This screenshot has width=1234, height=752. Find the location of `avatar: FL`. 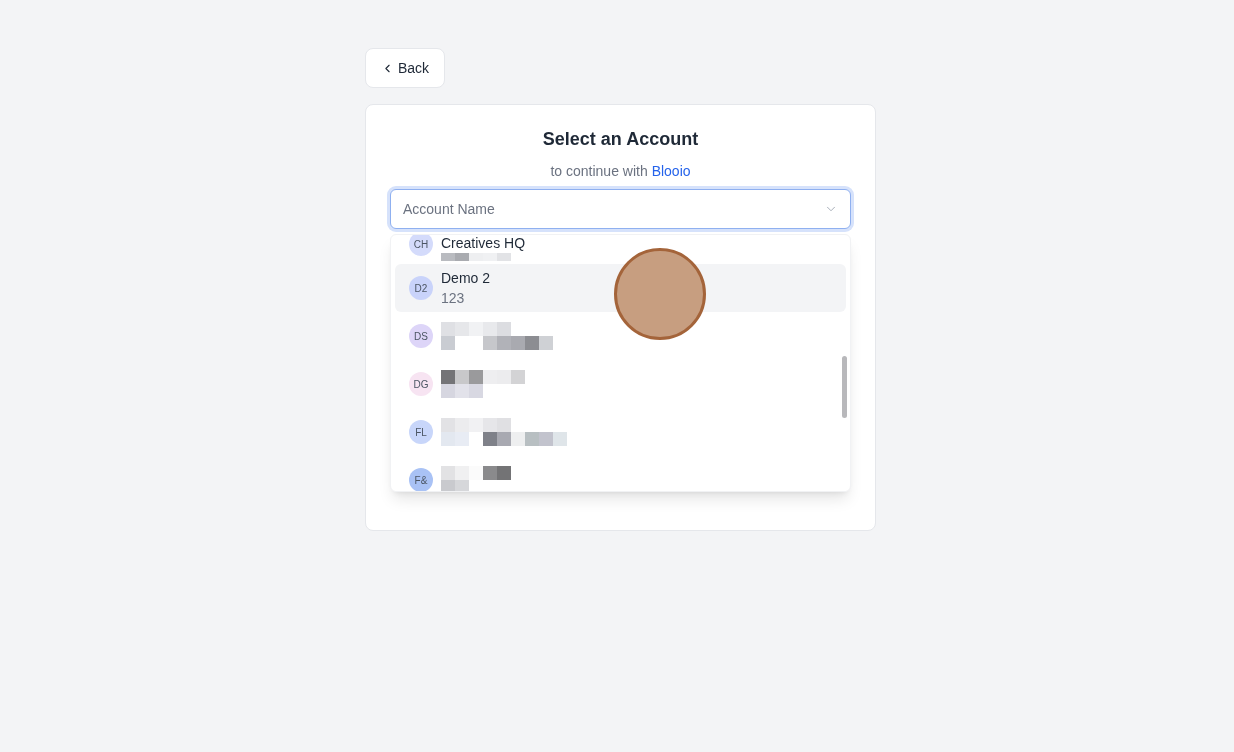

avatar: FL is located at coordinates (421, 432).